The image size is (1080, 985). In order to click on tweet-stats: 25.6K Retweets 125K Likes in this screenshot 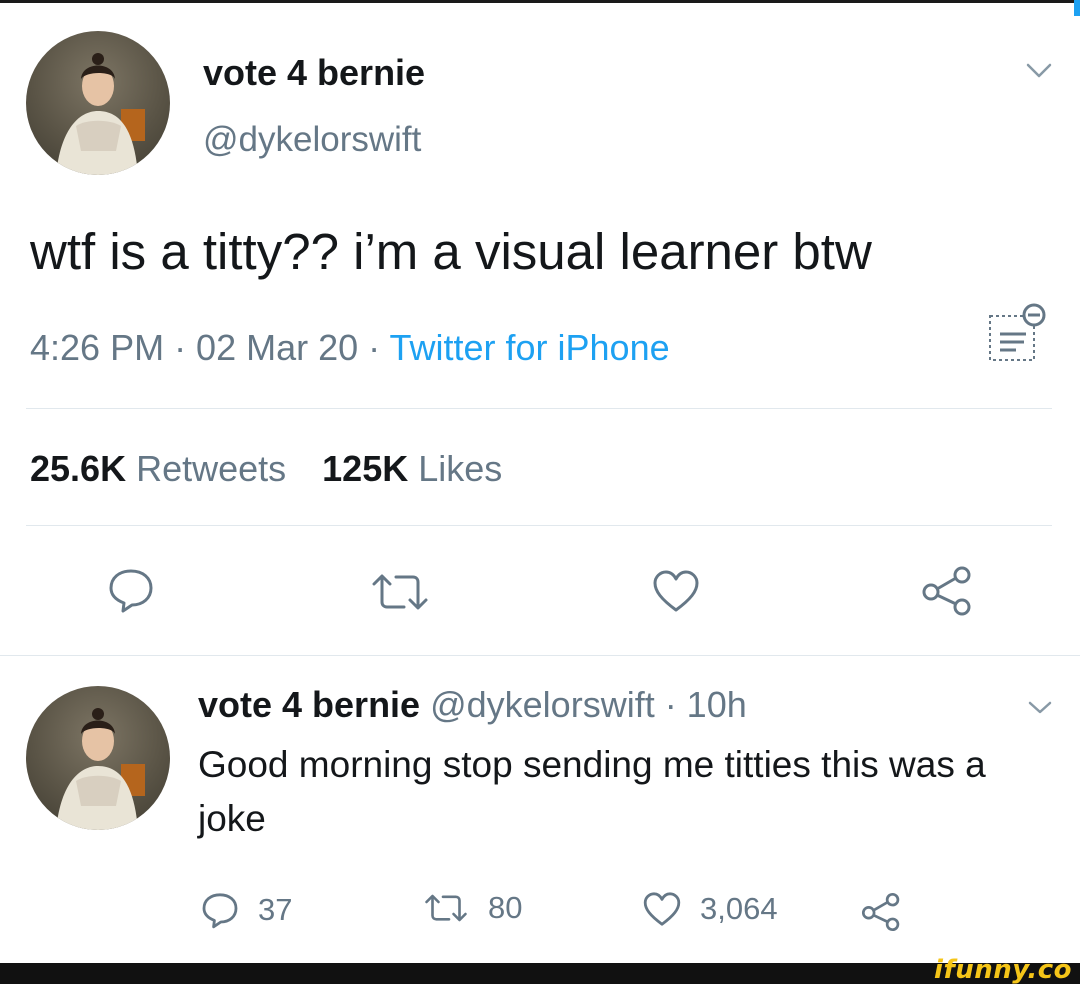, I will do `click(266, 469)`.